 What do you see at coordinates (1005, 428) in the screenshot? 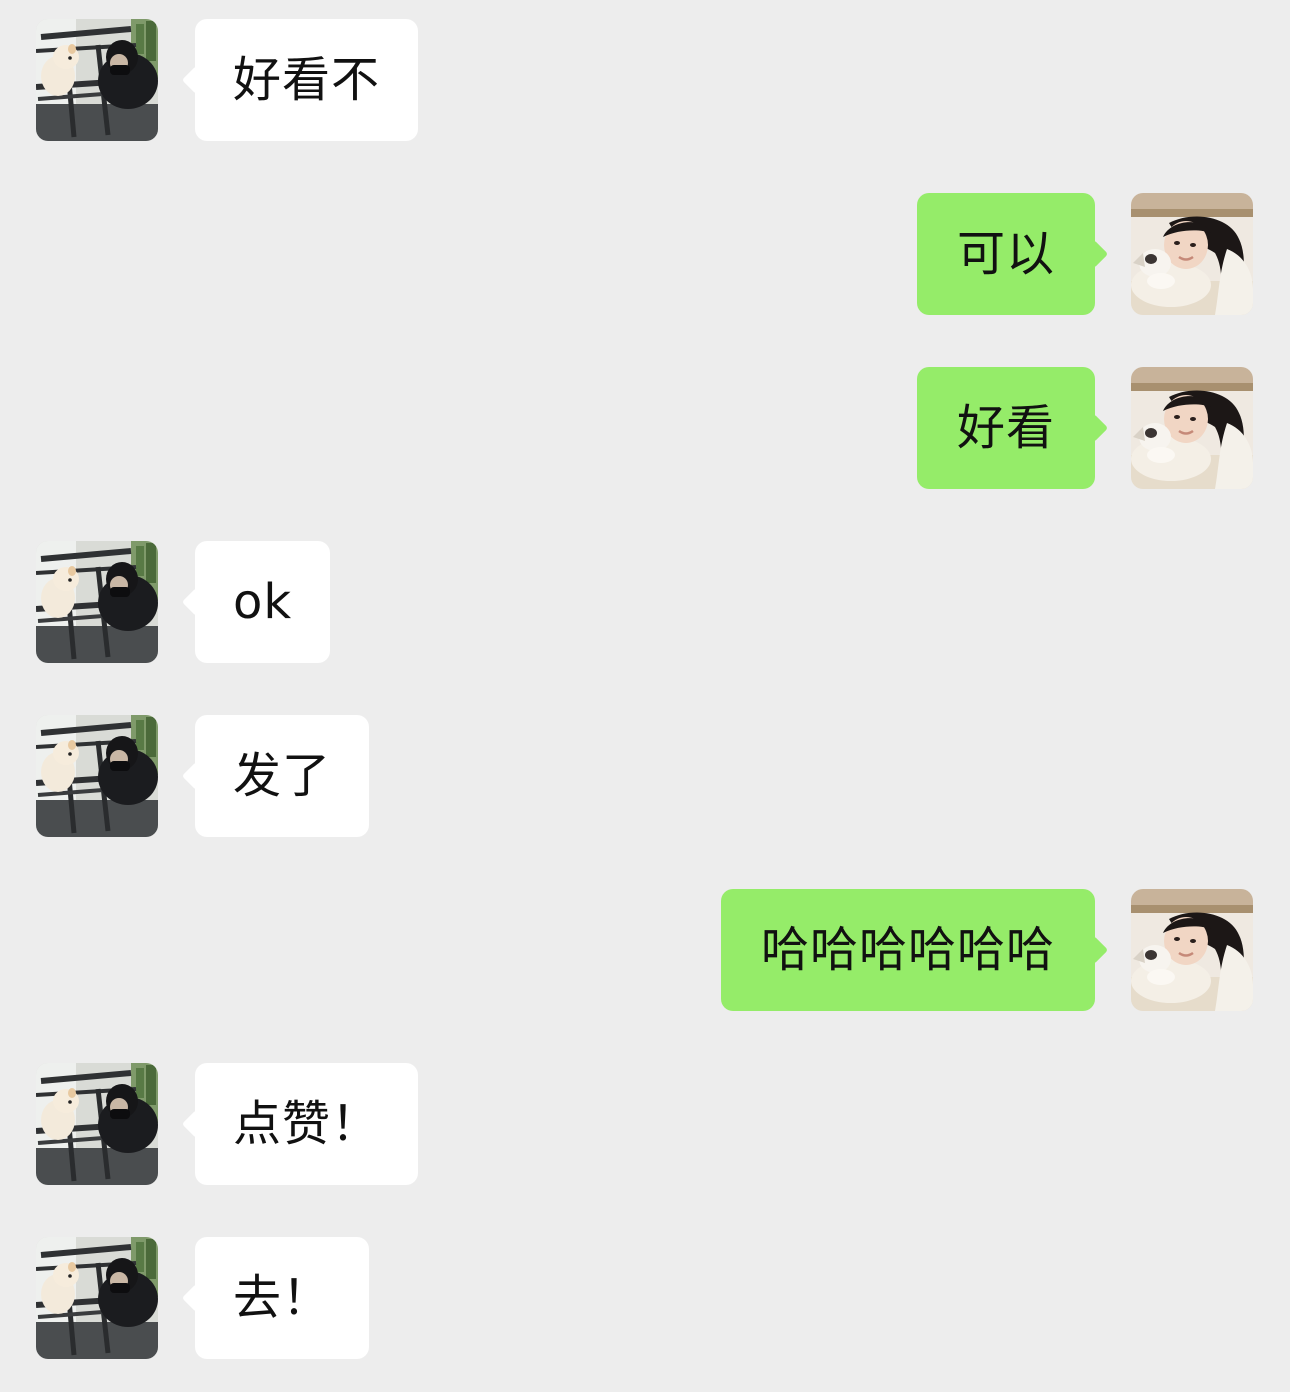
I see `outgoing-message-bubble: 好看` at bounding box center [1005, 428].